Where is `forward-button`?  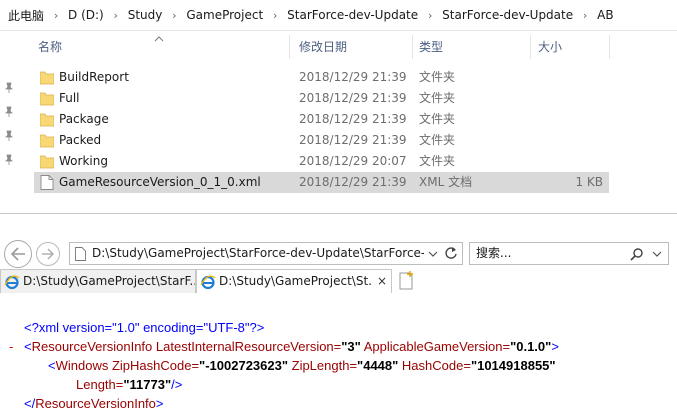
forward-button is located at coordinates (48, 254).